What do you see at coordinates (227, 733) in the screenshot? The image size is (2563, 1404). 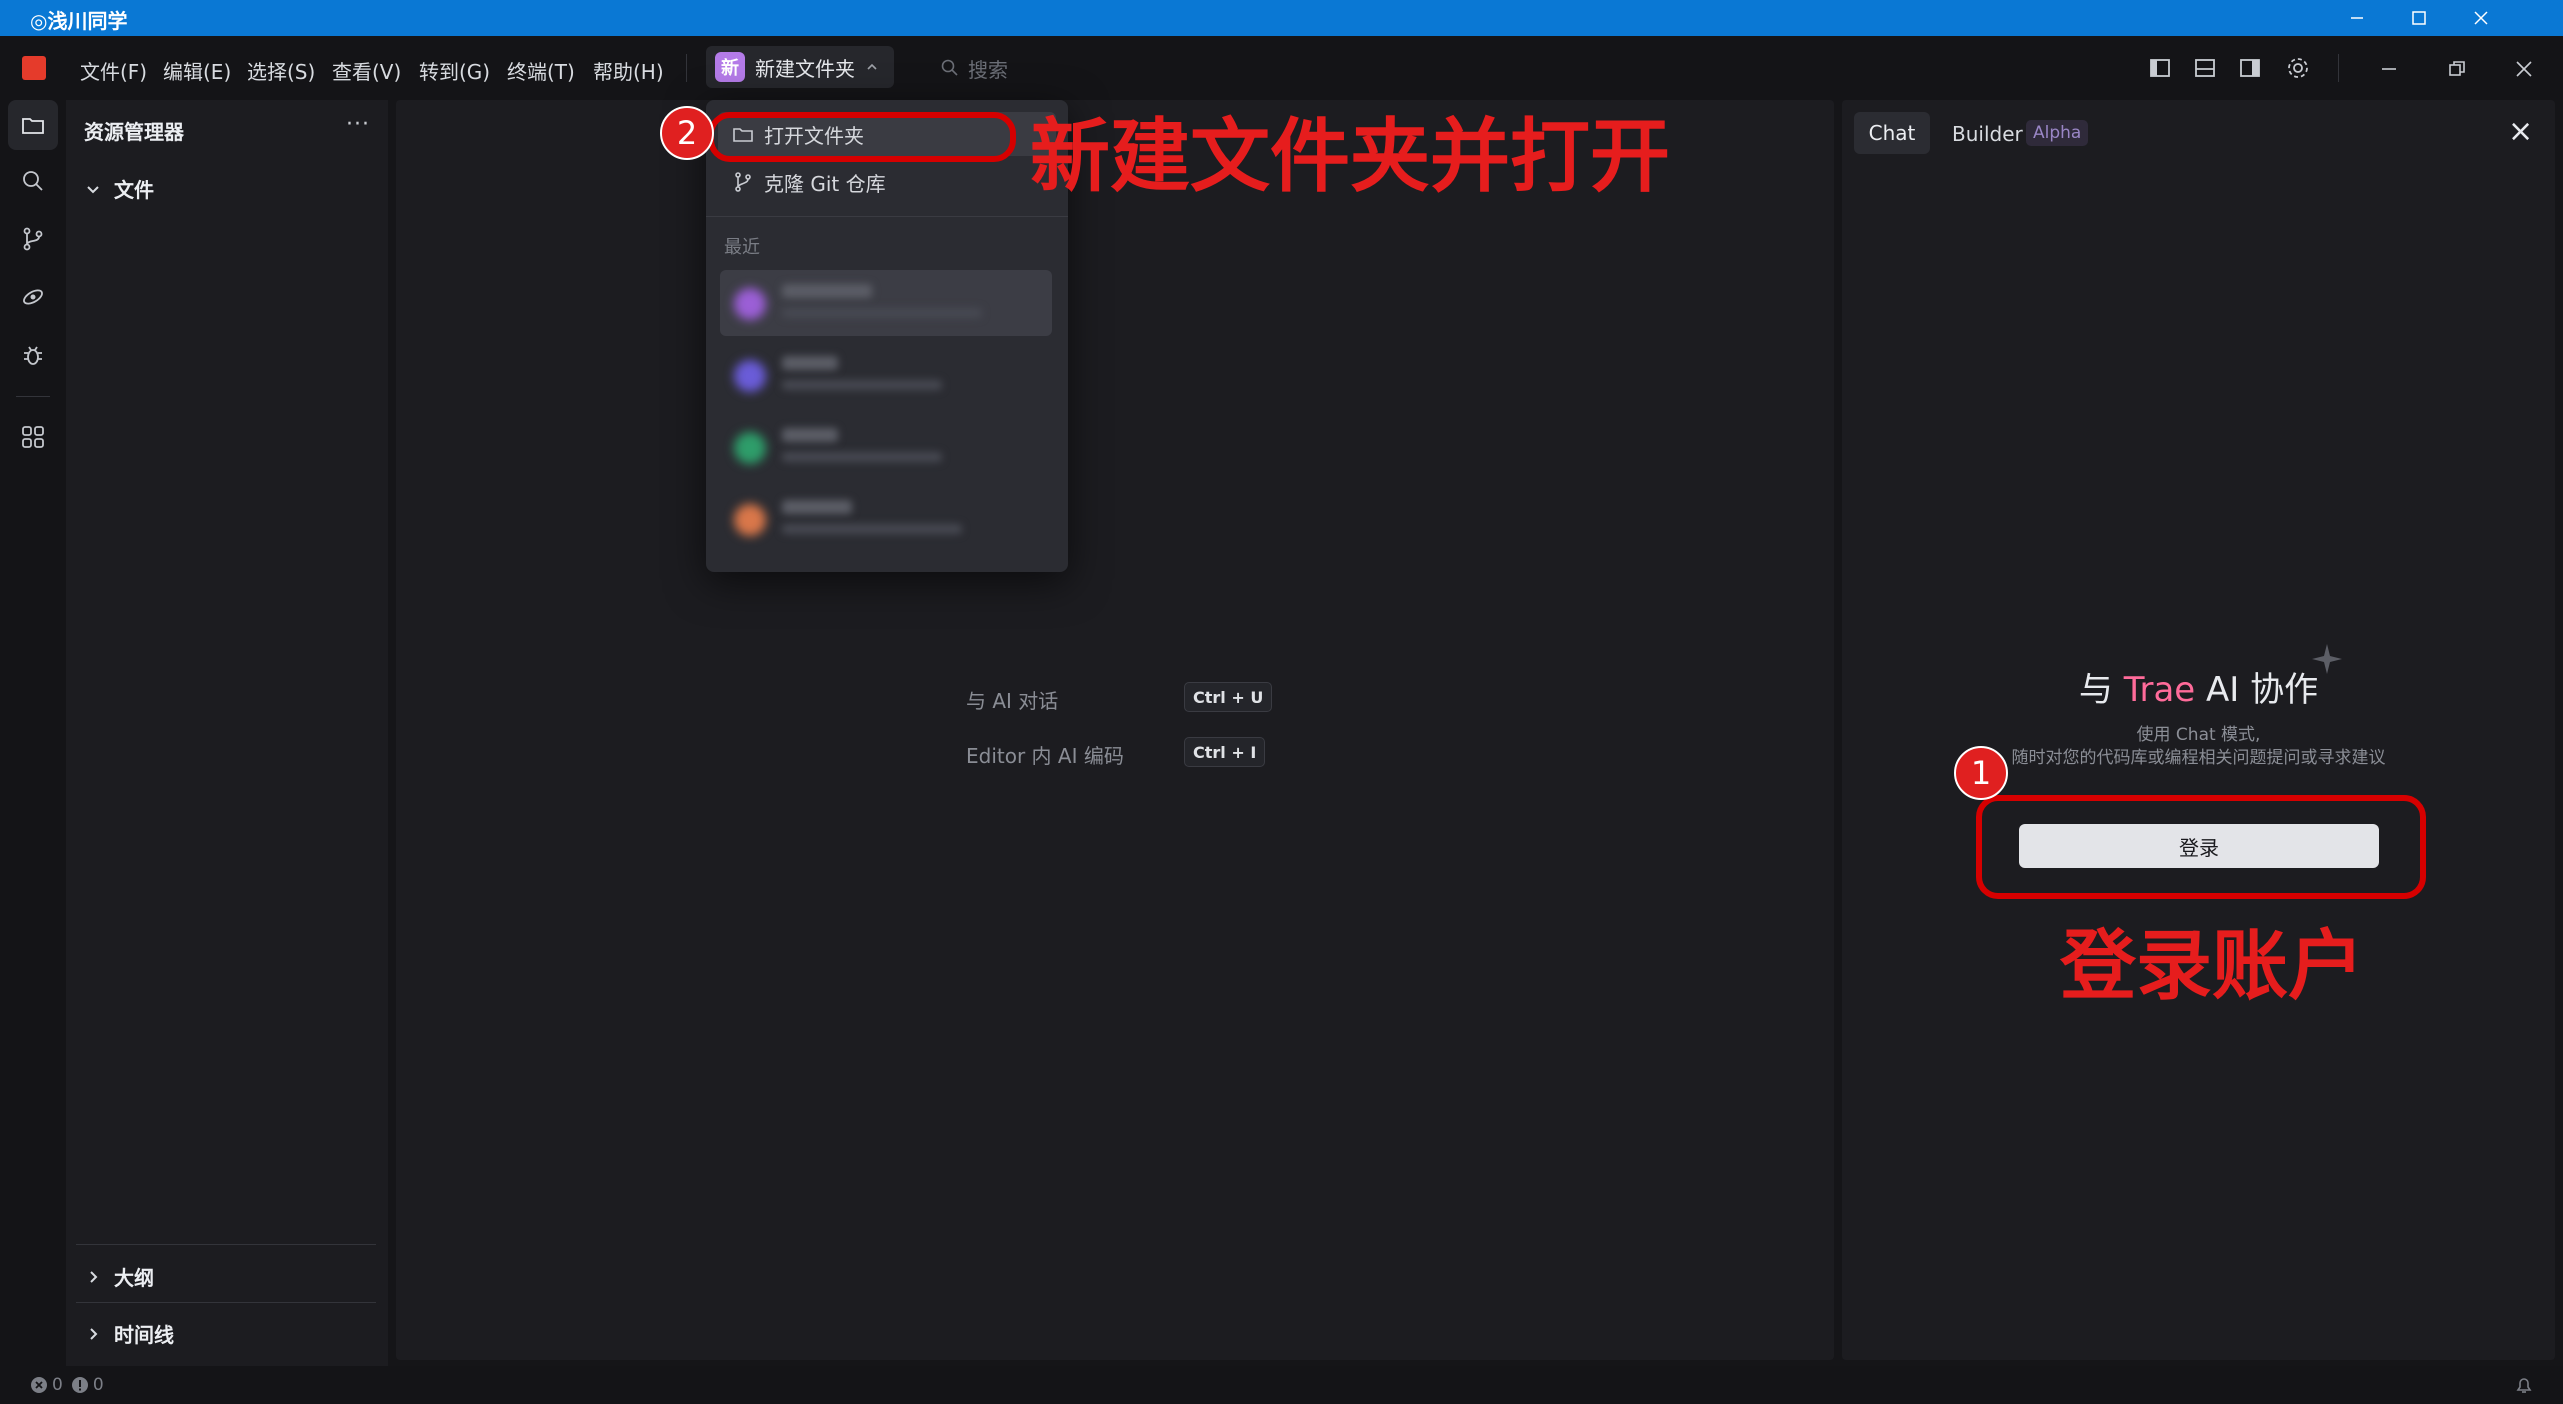 I see `explorer-sidebar: 资源管理器 ··· 文件 大纲 时间线` at bounding box center [227, 733].